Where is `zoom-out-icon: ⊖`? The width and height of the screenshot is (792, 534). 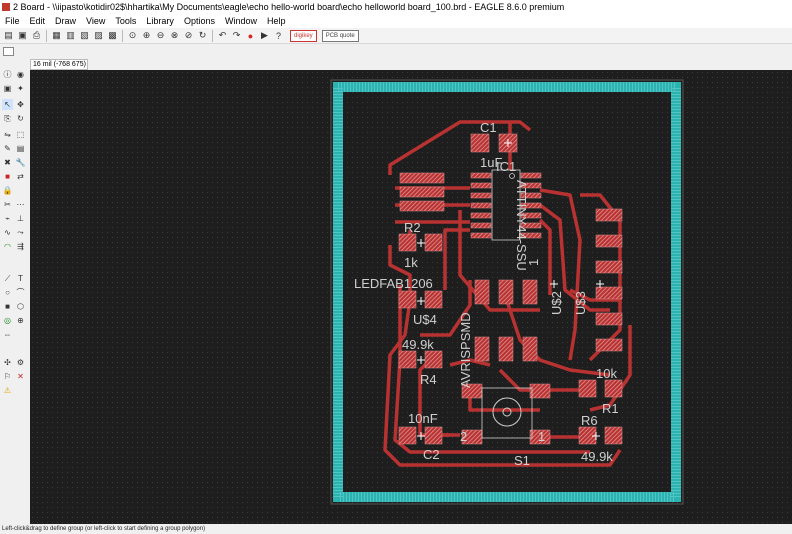
zoom-out-icon: ⊖ is located at coordinates (160, 35).